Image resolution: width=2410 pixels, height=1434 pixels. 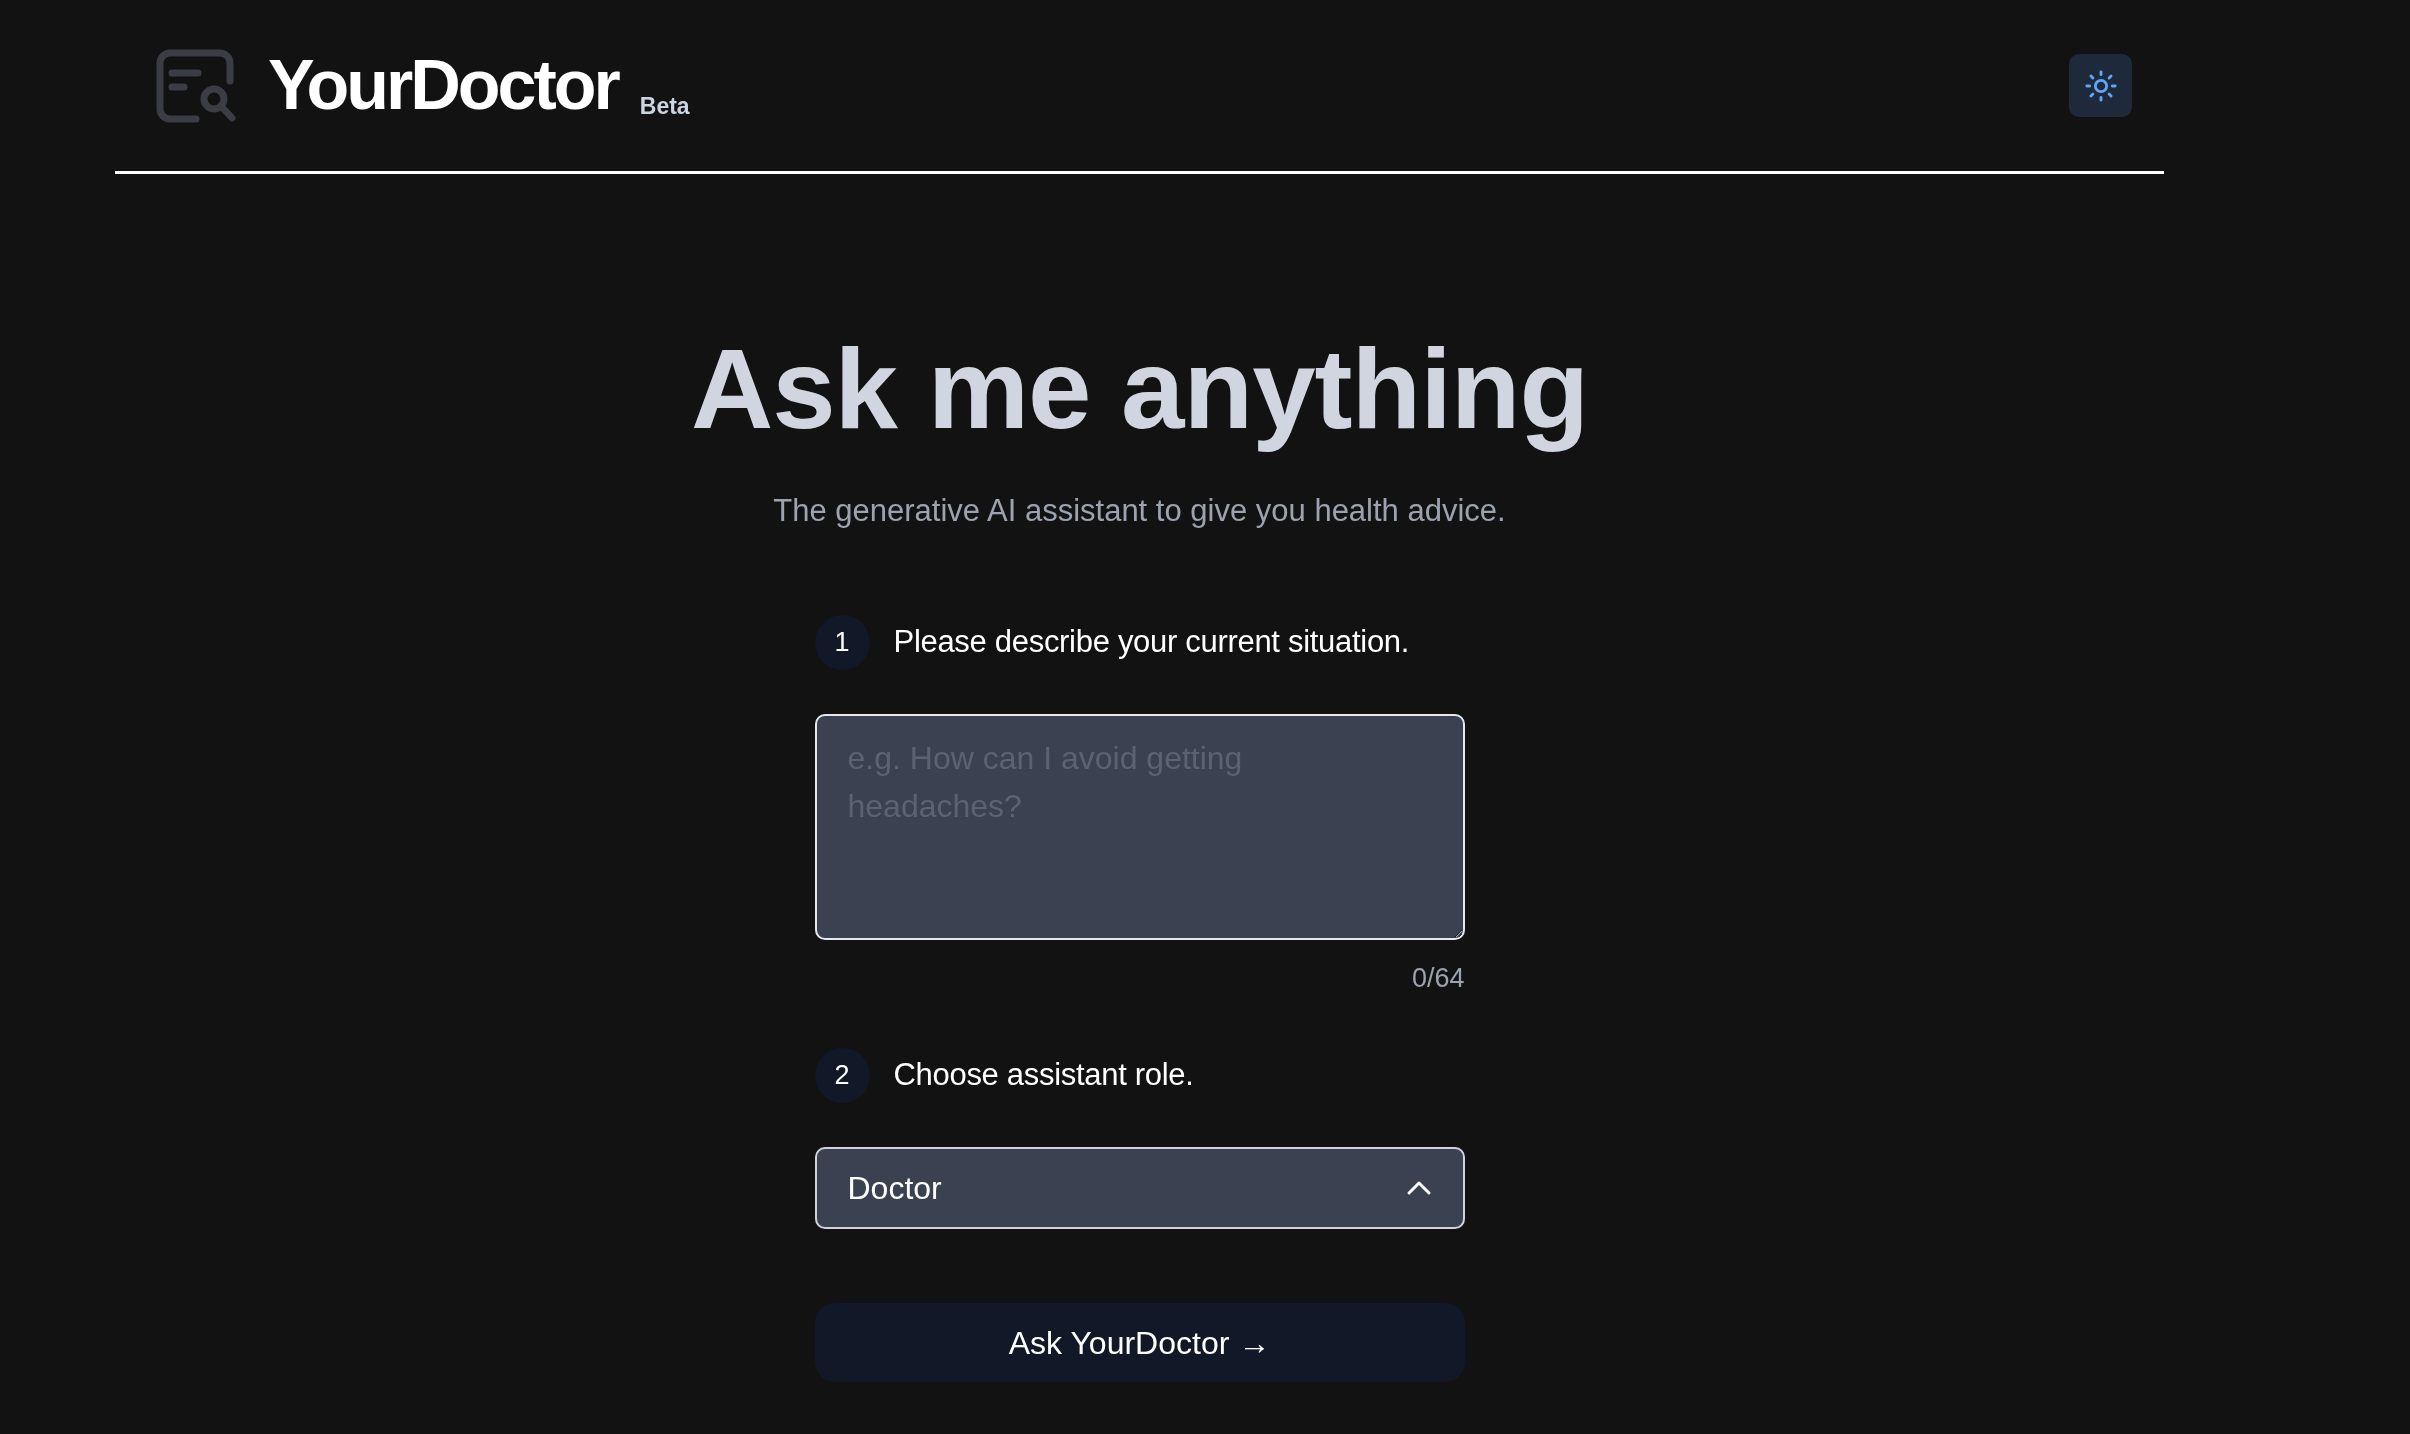 What do you see at coordinates (443, 85) in the screenshot?
I see `app-title: YourDoctor` at bounding box center [443, 85].